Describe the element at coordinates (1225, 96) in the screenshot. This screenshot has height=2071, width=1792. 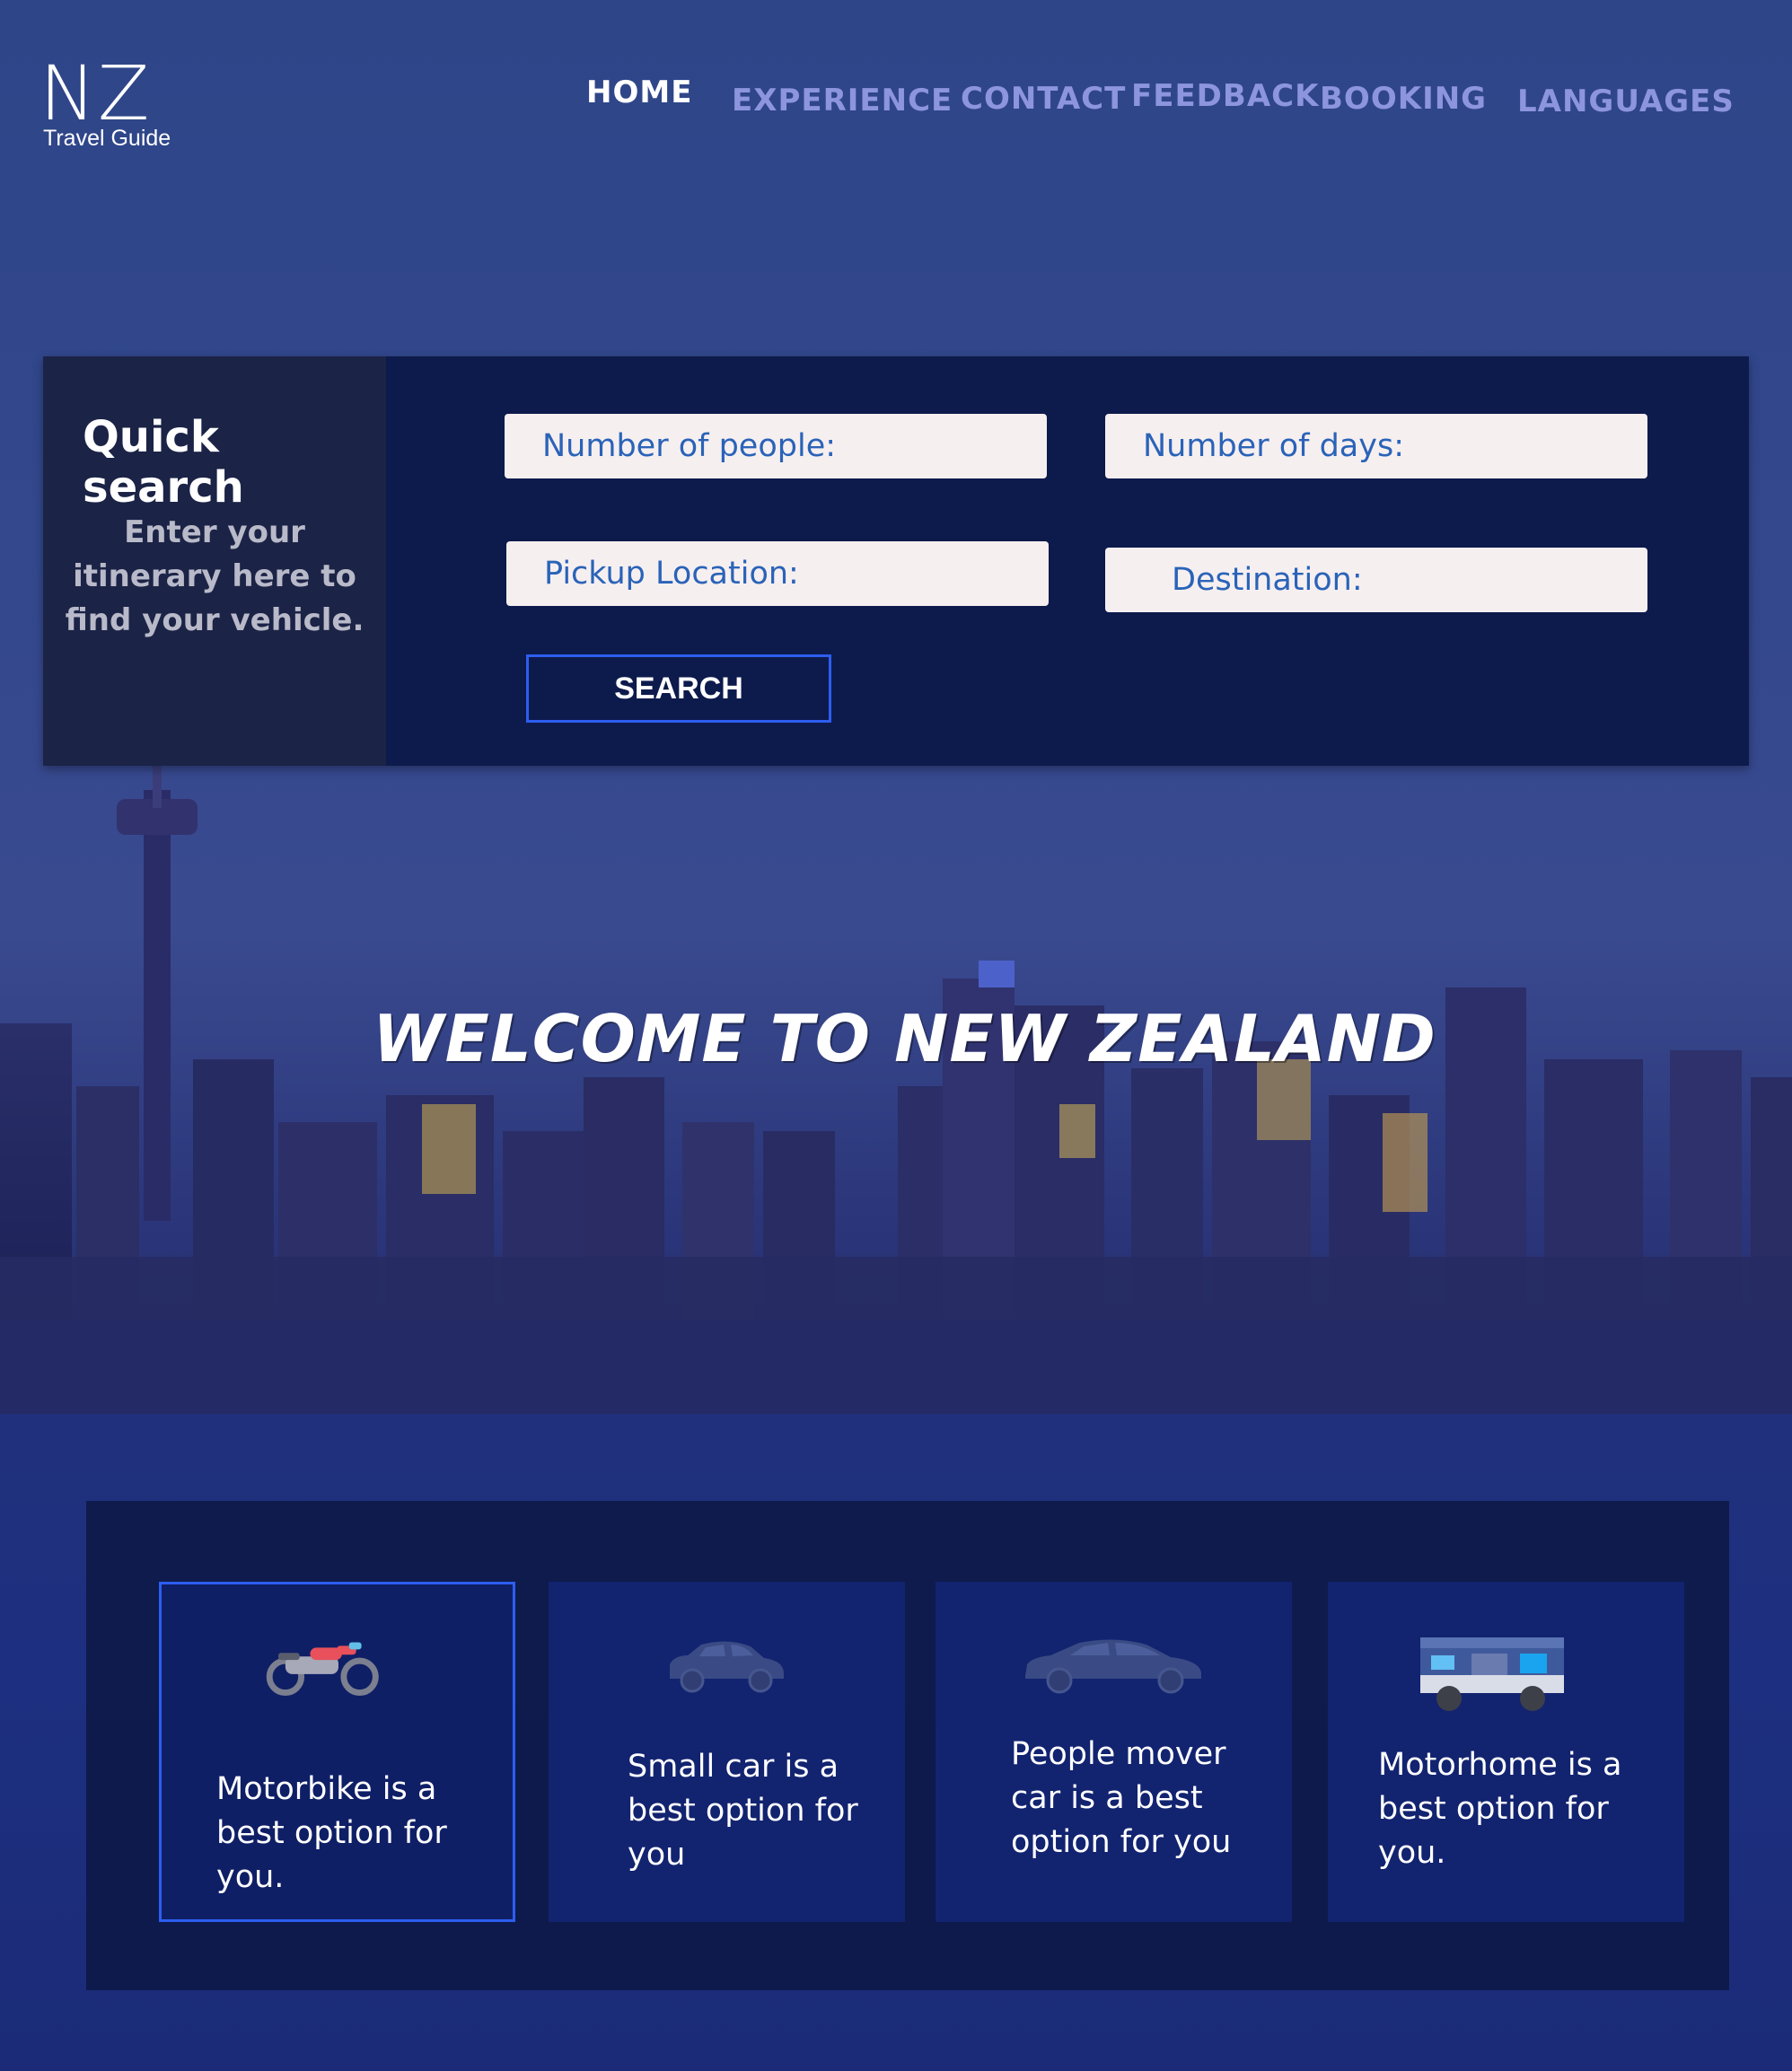
I see `nav-feedback: FEEDBACK` at that location.